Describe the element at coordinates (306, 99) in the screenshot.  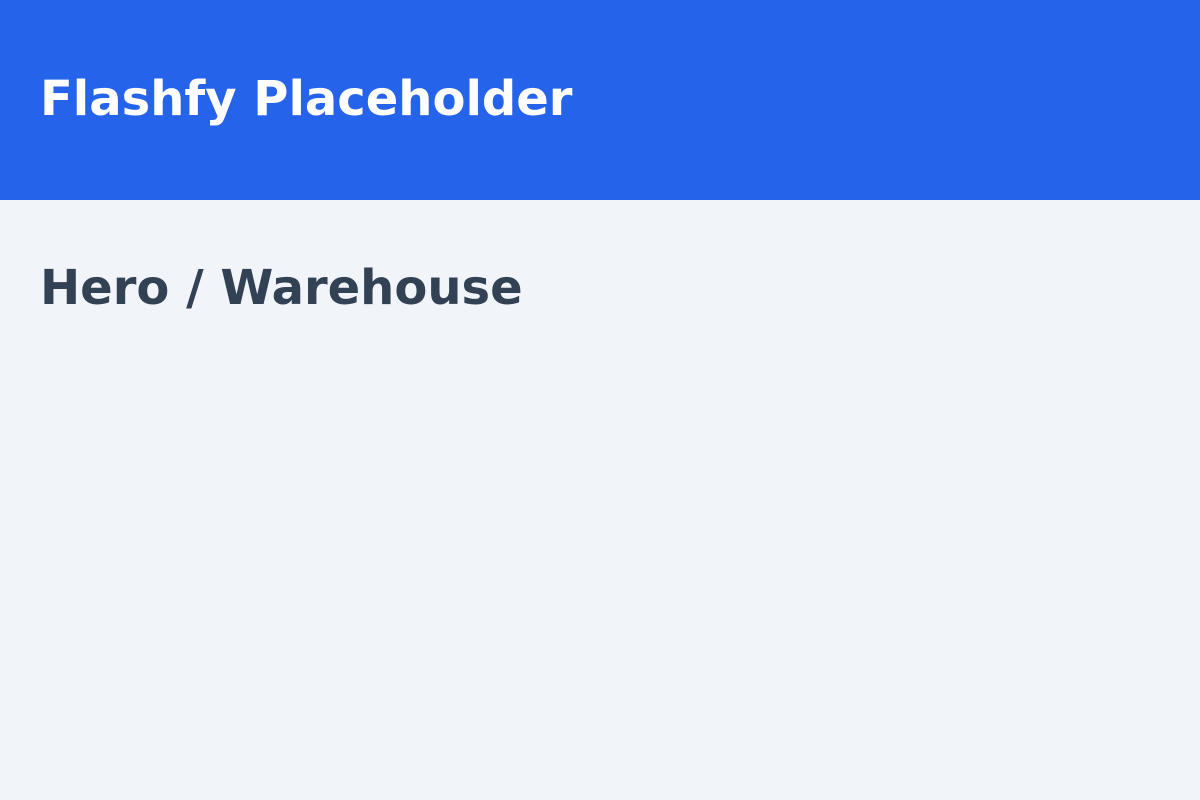
I see `page-title: Flashfy Placeholder` at that location.